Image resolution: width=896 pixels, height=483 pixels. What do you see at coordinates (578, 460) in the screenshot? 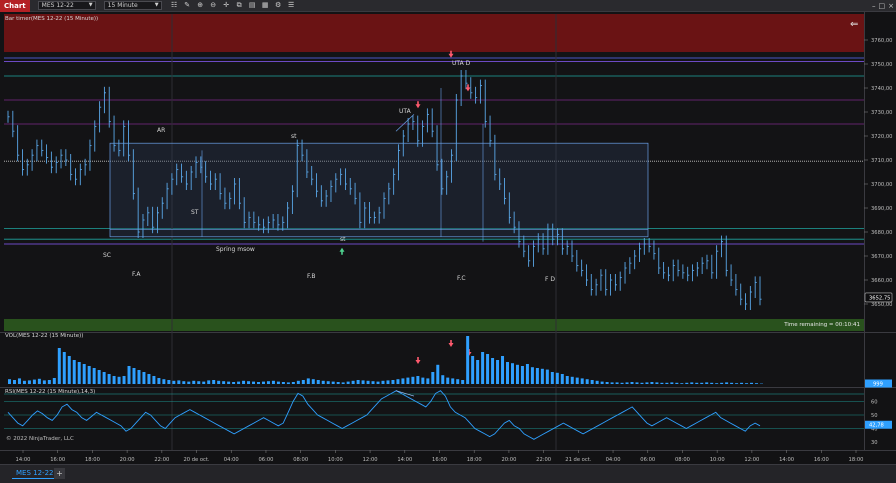
I see `time-axis-label: 21 de oct.` at bounding box center [578, 460].